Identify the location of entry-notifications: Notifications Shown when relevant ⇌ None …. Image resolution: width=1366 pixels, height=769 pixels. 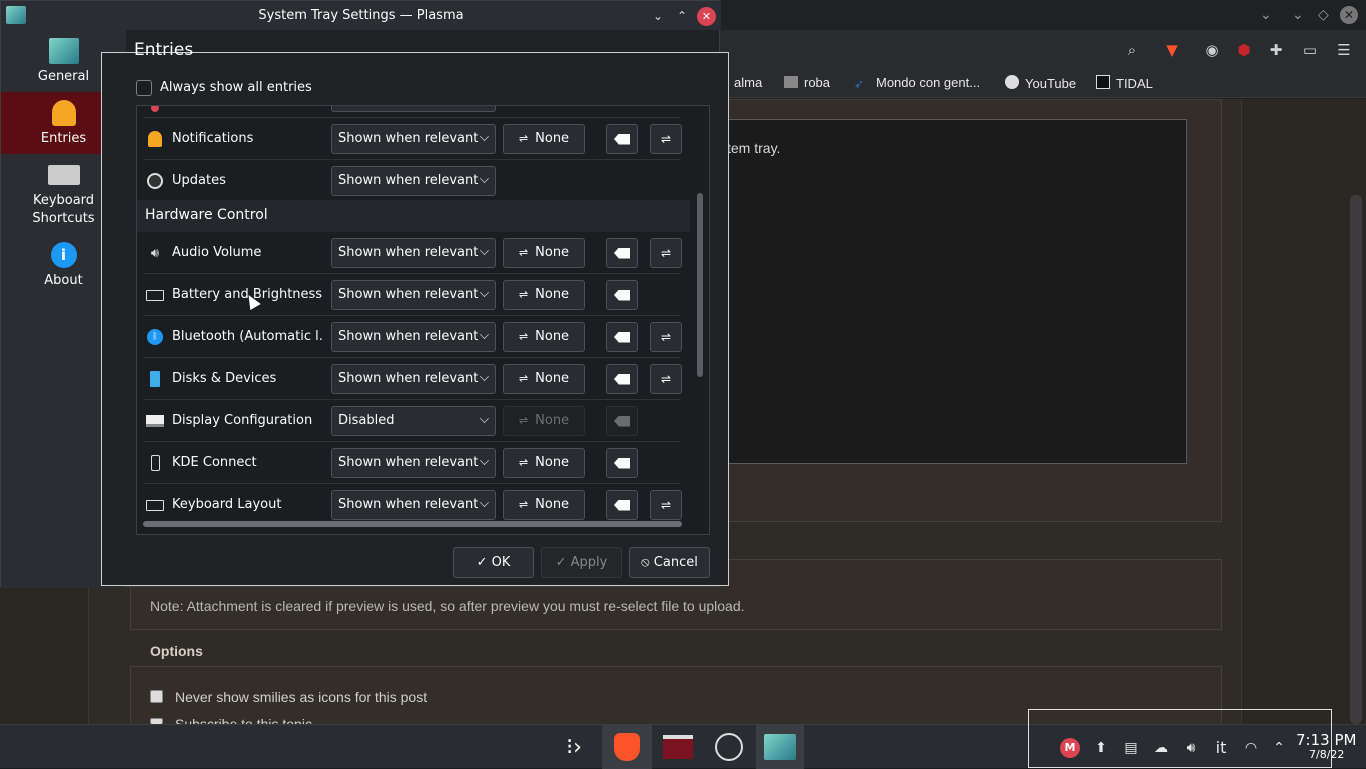
(413, 139).